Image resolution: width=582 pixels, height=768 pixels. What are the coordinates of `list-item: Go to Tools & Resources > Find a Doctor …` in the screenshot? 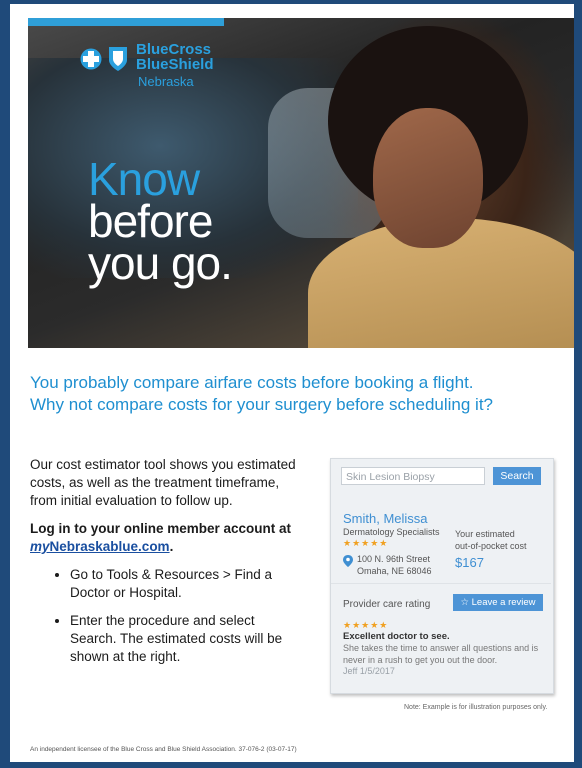 It's located at (186, 584).